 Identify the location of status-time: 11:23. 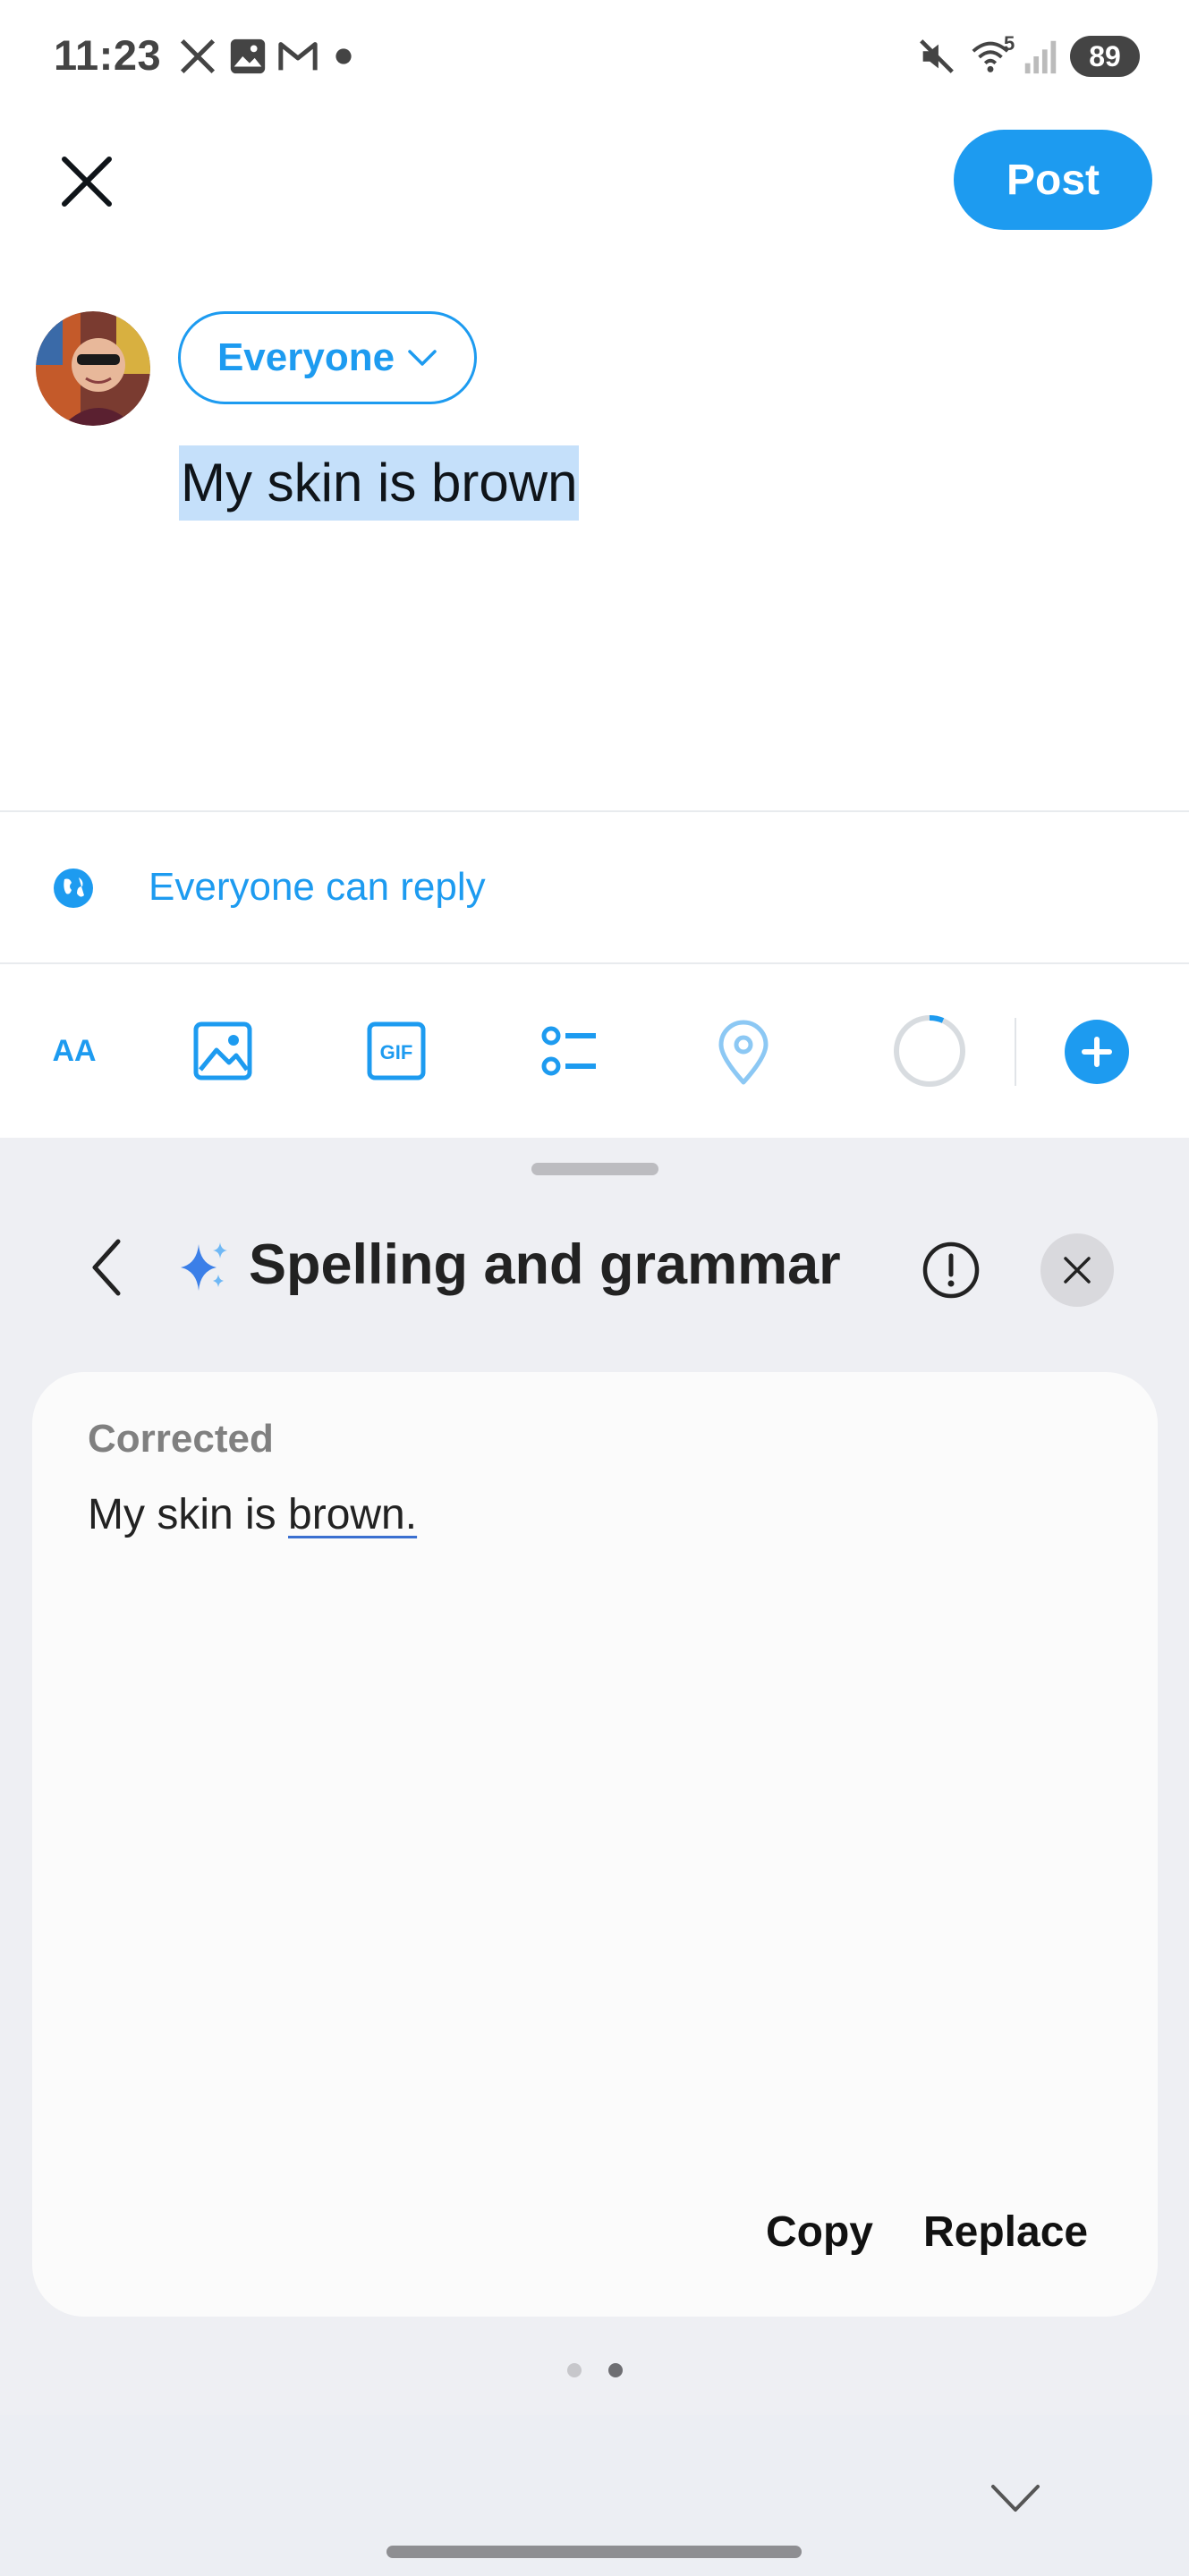
(108, 55).